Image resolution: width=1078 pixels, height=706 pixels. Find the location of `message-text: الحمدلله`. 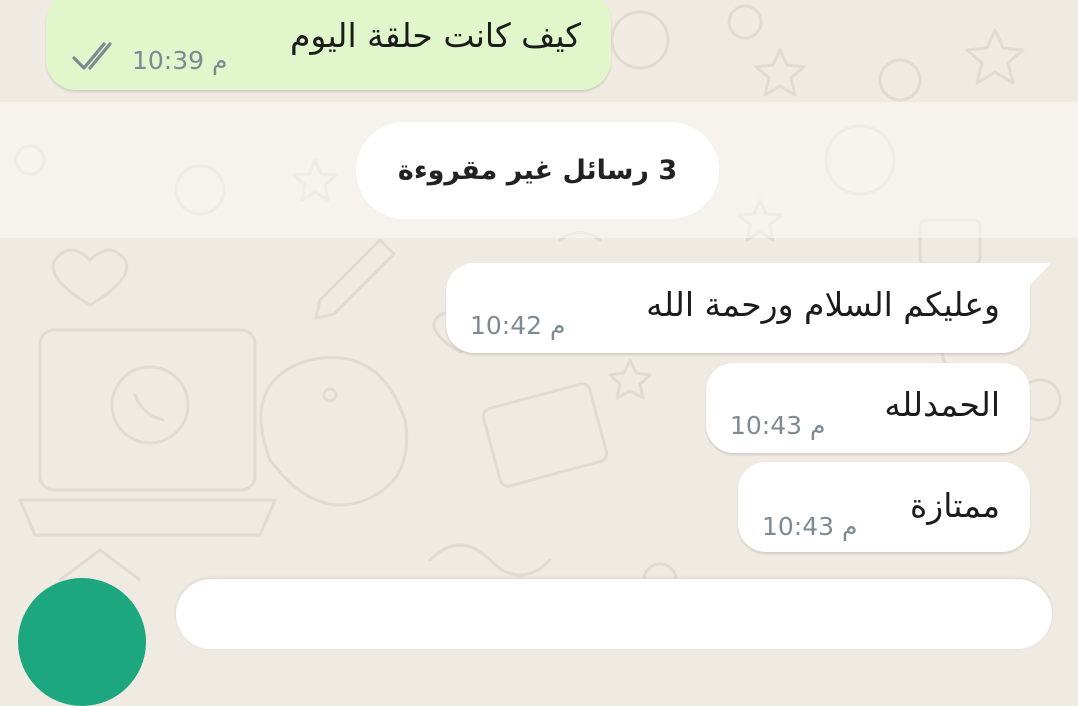

message-text: الحمدلله is located at coordinates (942, 404).